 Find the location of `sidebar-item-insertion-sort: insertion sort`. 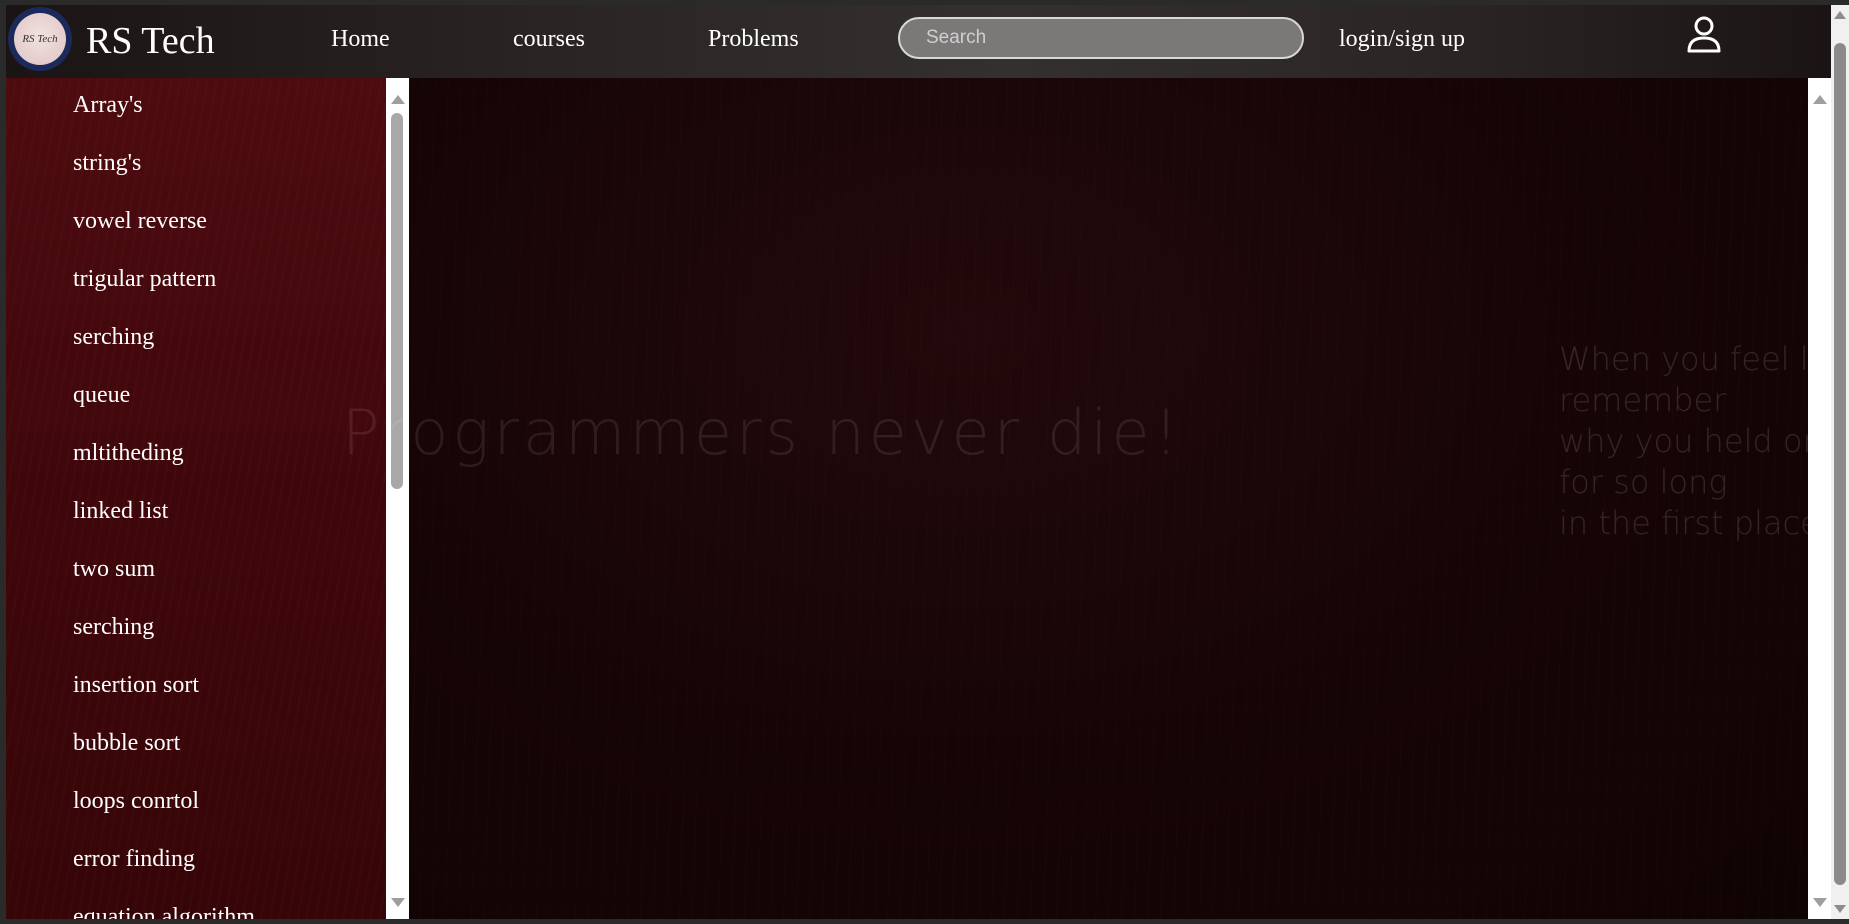

sidebar-item-insertion-sort: insertion sort is located at coordinates (164, 697).